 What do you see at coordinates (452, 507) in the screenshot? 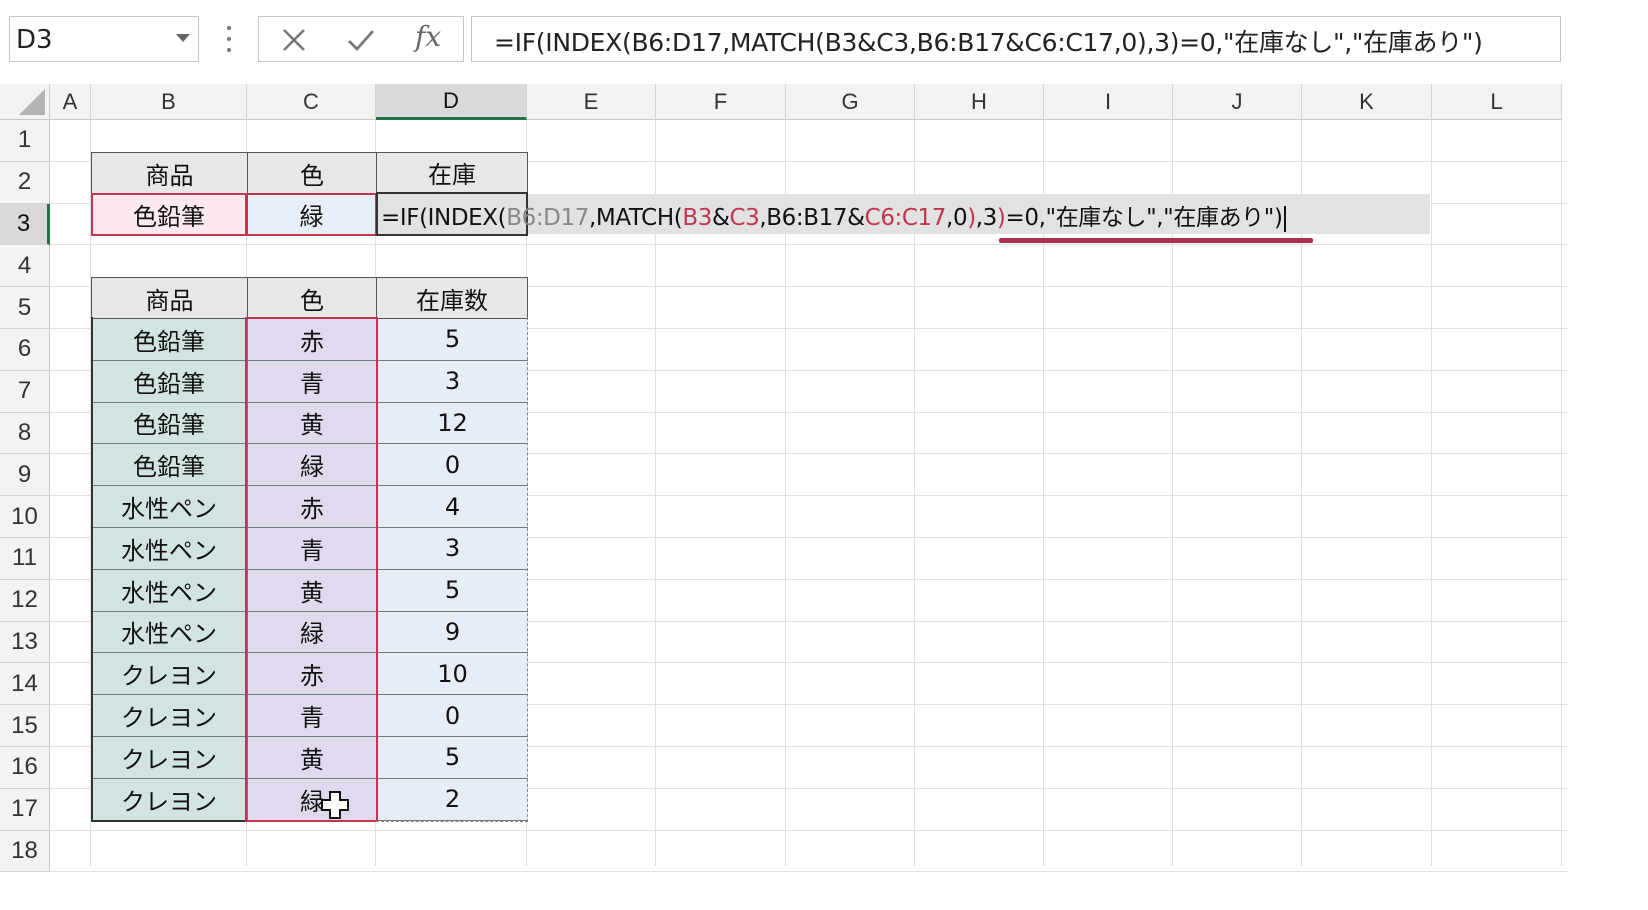
I see `stock-cell: 4` at bounding box center [452, 507].